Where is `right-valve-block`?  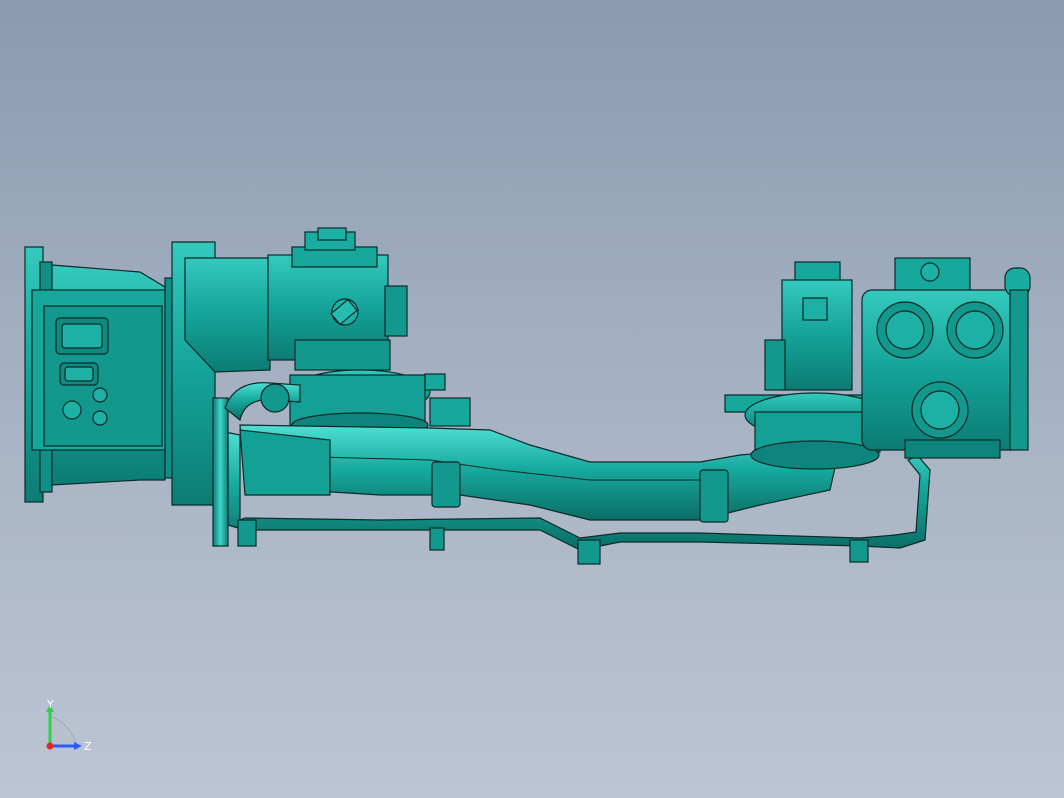
right-valve-block is located at coordinates (946, 358).